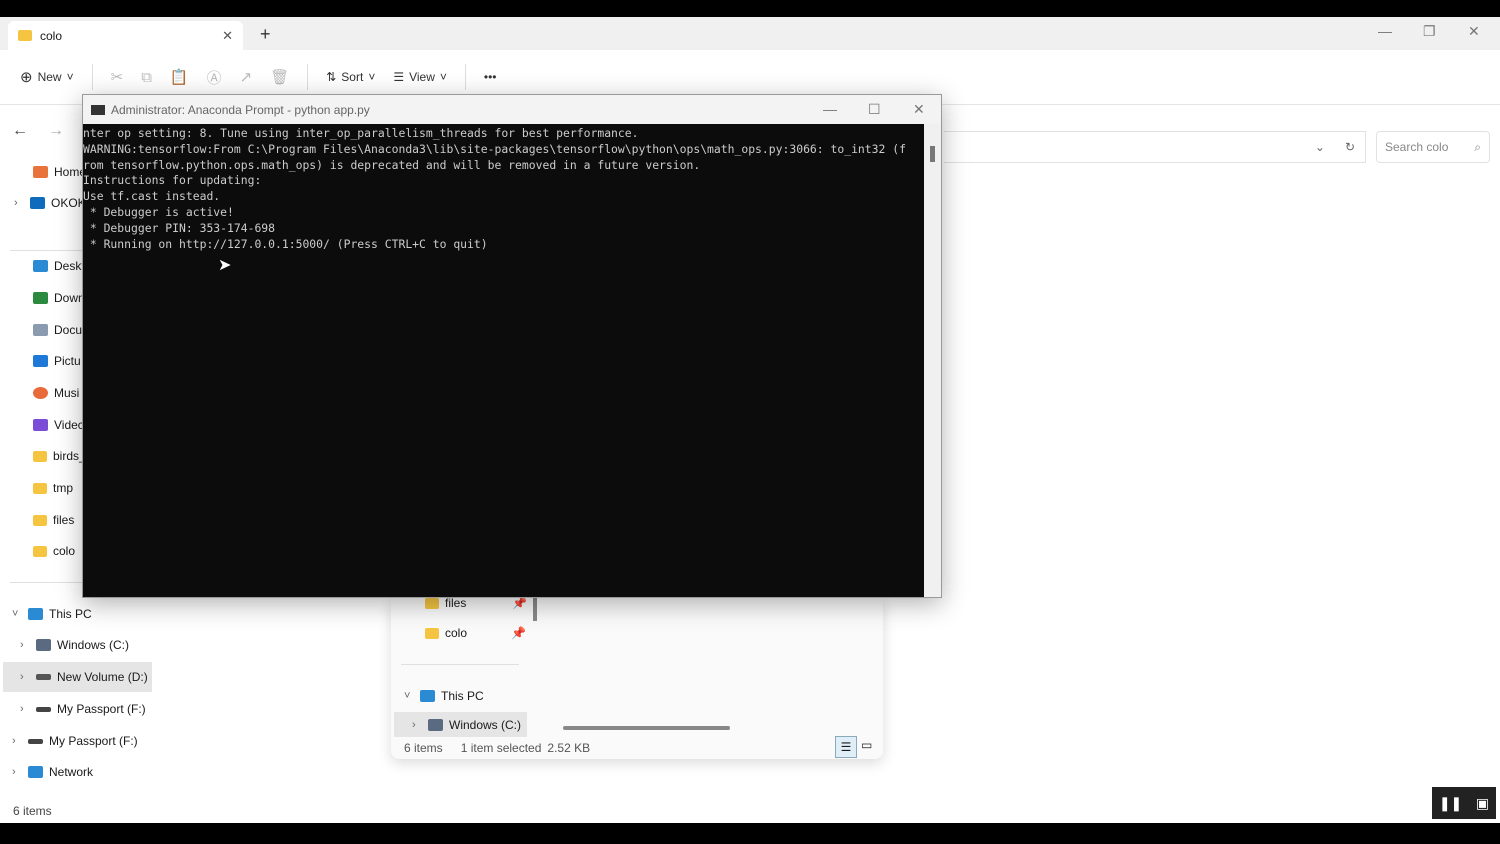  Describe the element at coordinates (279, 77) in the screenshot. I see `delete-icon: 🗑` at that location.